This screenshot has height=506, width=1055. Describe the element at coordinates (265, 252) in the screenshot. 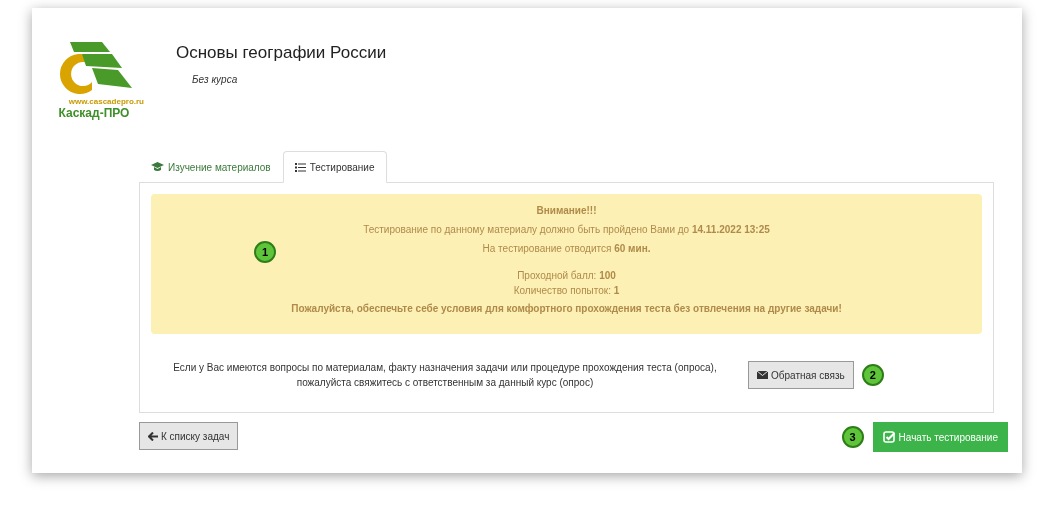

I see `step-badge: 1` at that location.